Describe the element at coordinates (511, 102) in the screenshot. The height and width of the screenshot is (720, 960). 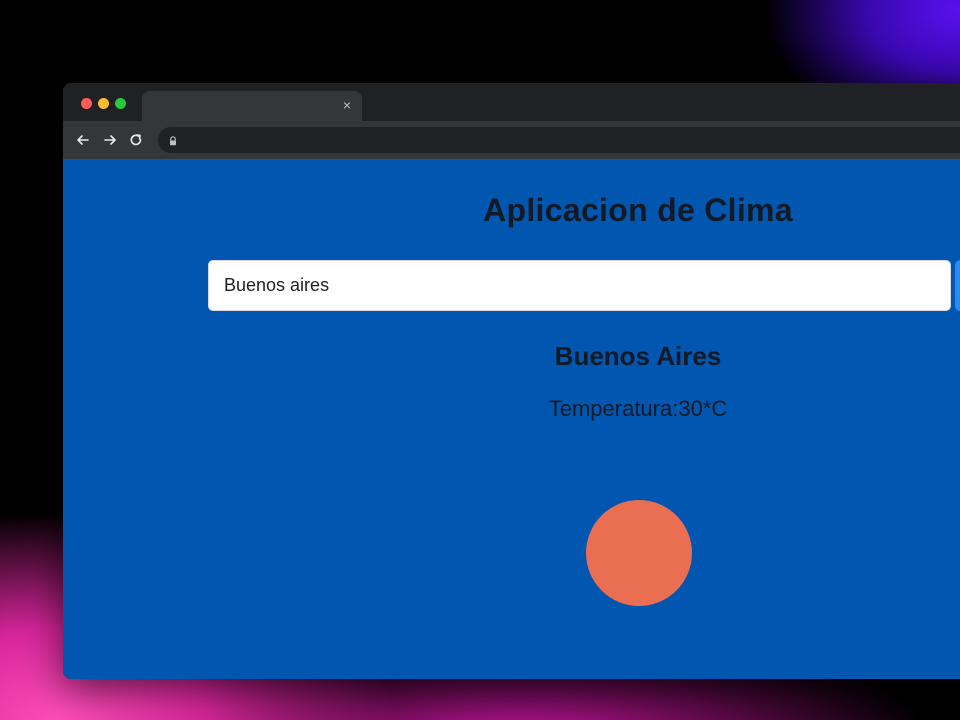
I see `browser-titlebar: ×` at that location.